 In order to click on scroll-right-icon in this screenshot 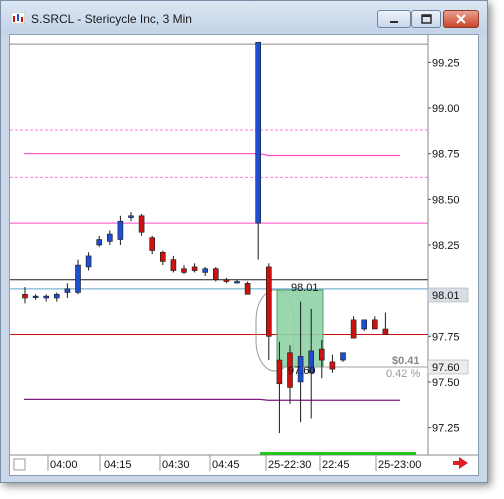, I will do `click(460, 463)`.